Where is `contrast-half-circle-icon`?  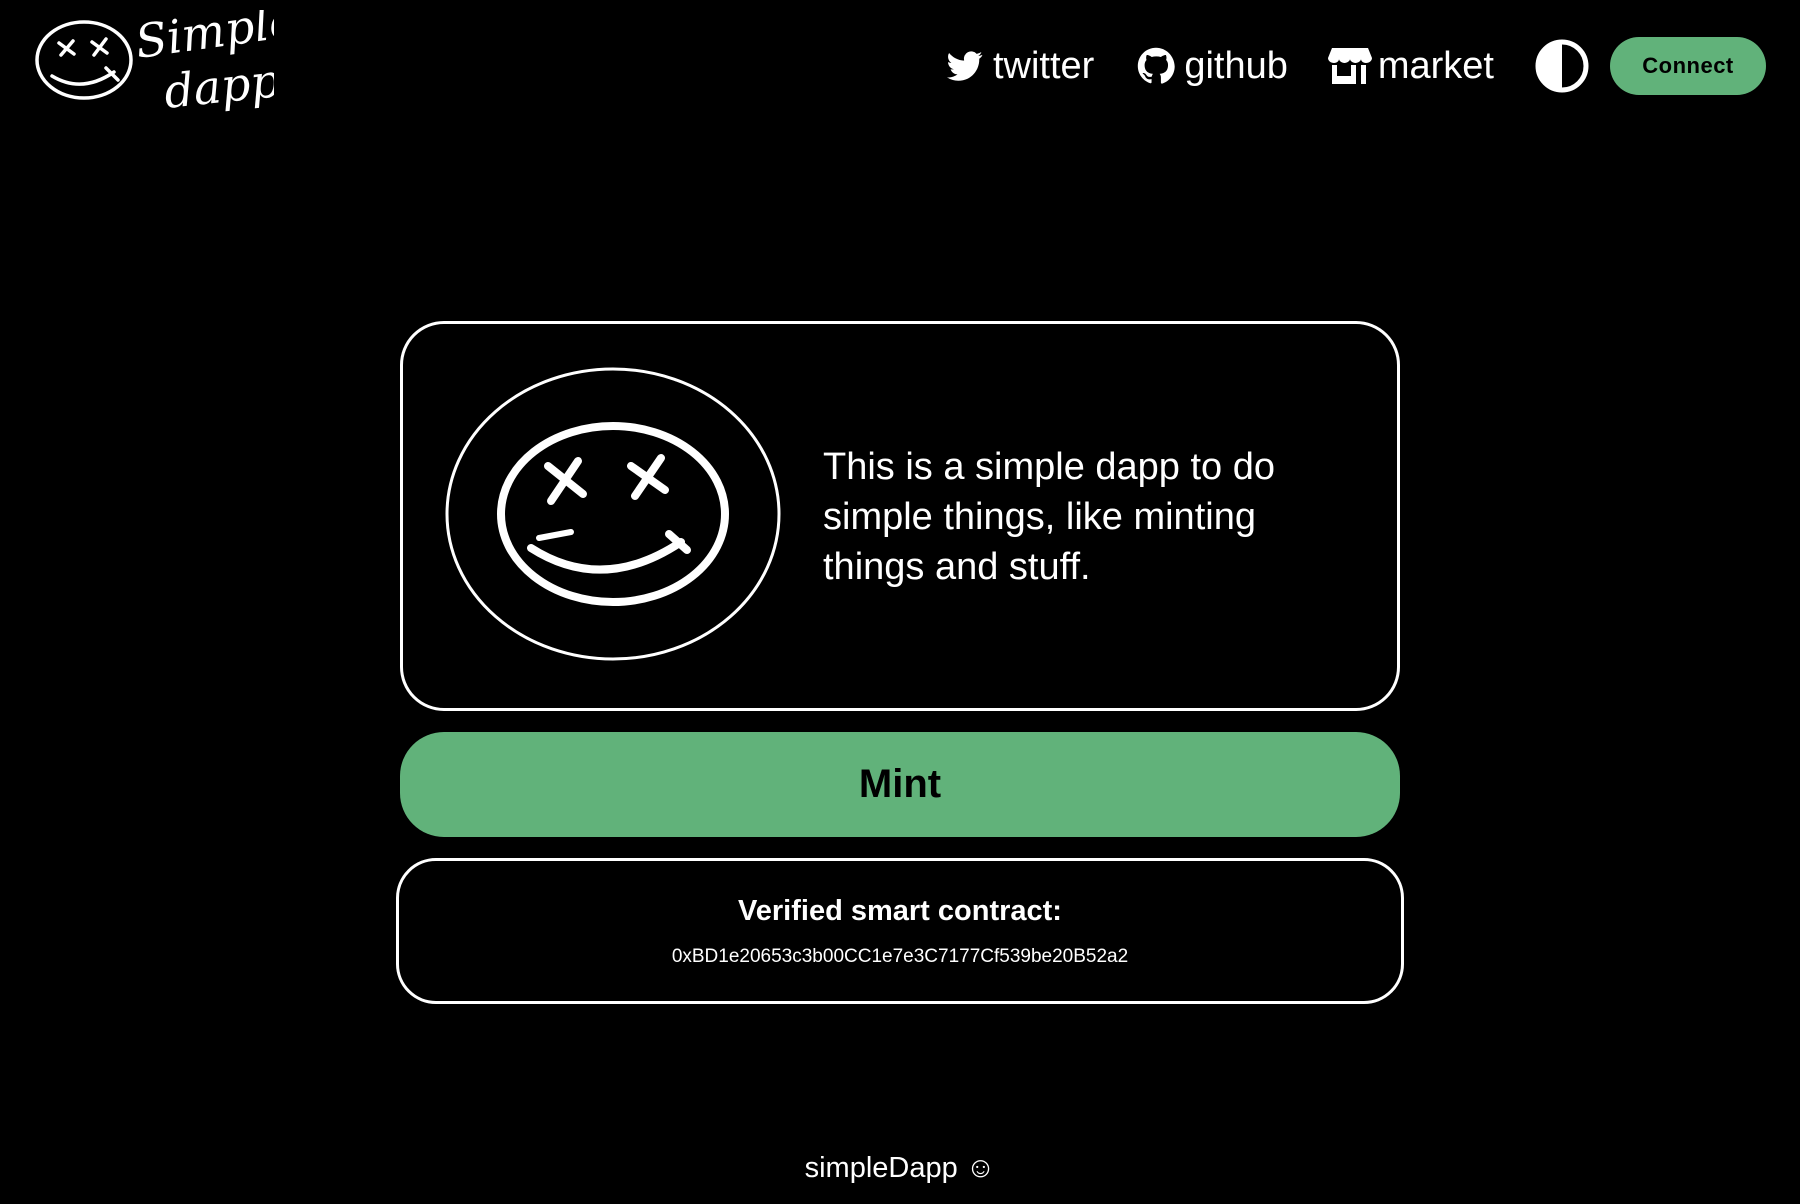
contrast-half-circle-icon is located at coordinates (1562, 66).